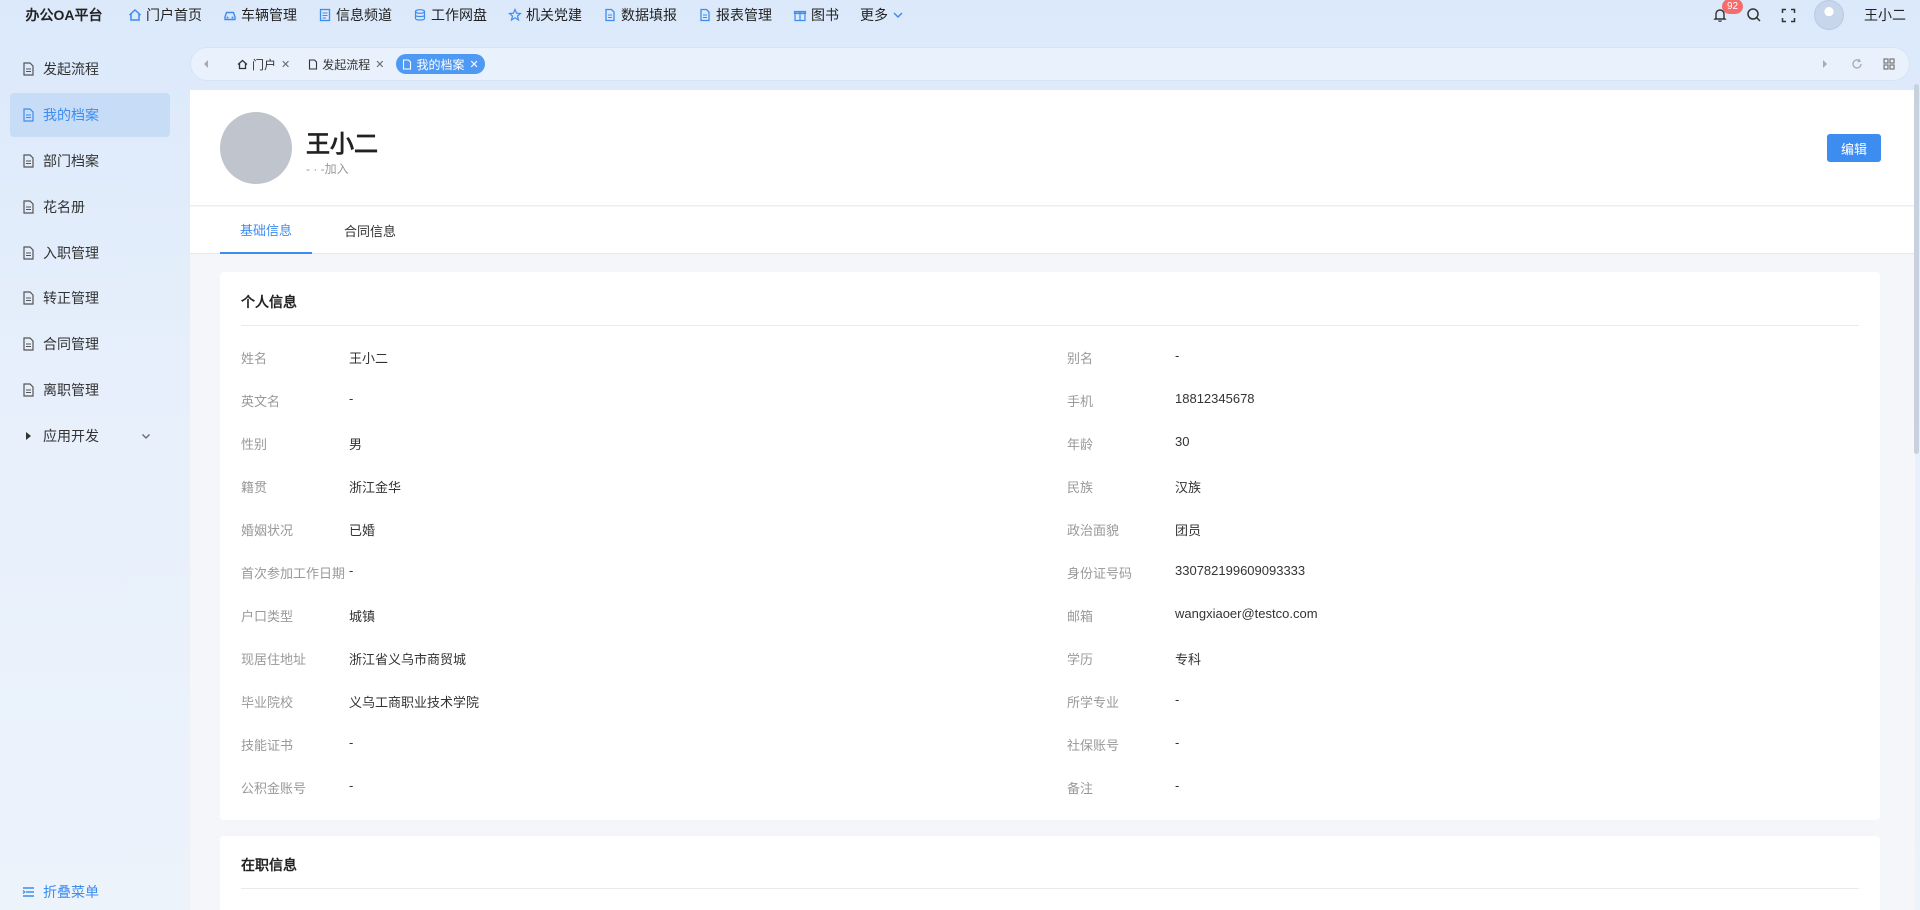 The width and height of the screenshot is (1920, 910). Describe the element at coordinates (64, 15) in the screenshot. I see `app-logo: 办公OA平台` at that location.